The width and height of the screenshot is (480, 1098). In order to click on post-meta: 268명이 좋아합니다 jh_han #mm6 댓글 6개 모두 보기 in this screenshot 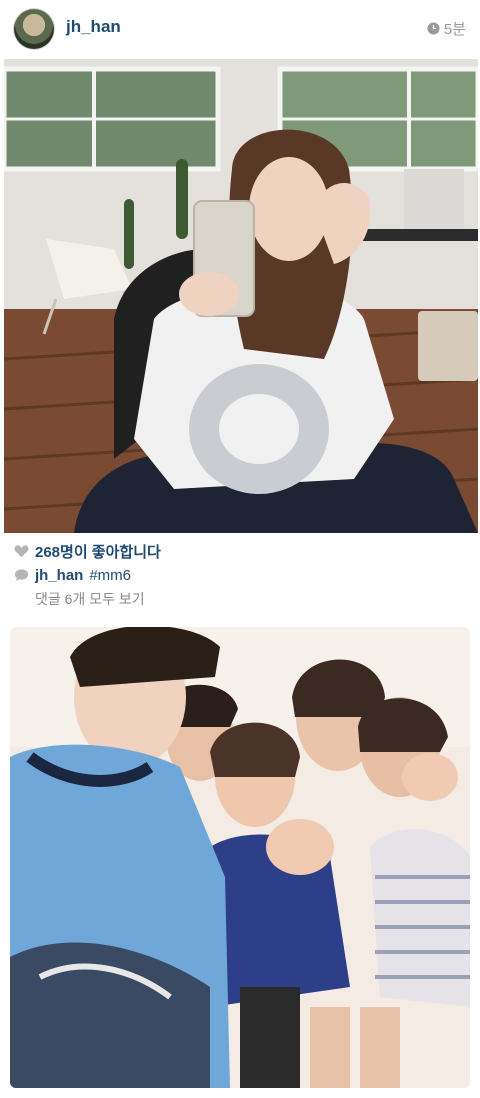, I will do `click(240, 574)`.